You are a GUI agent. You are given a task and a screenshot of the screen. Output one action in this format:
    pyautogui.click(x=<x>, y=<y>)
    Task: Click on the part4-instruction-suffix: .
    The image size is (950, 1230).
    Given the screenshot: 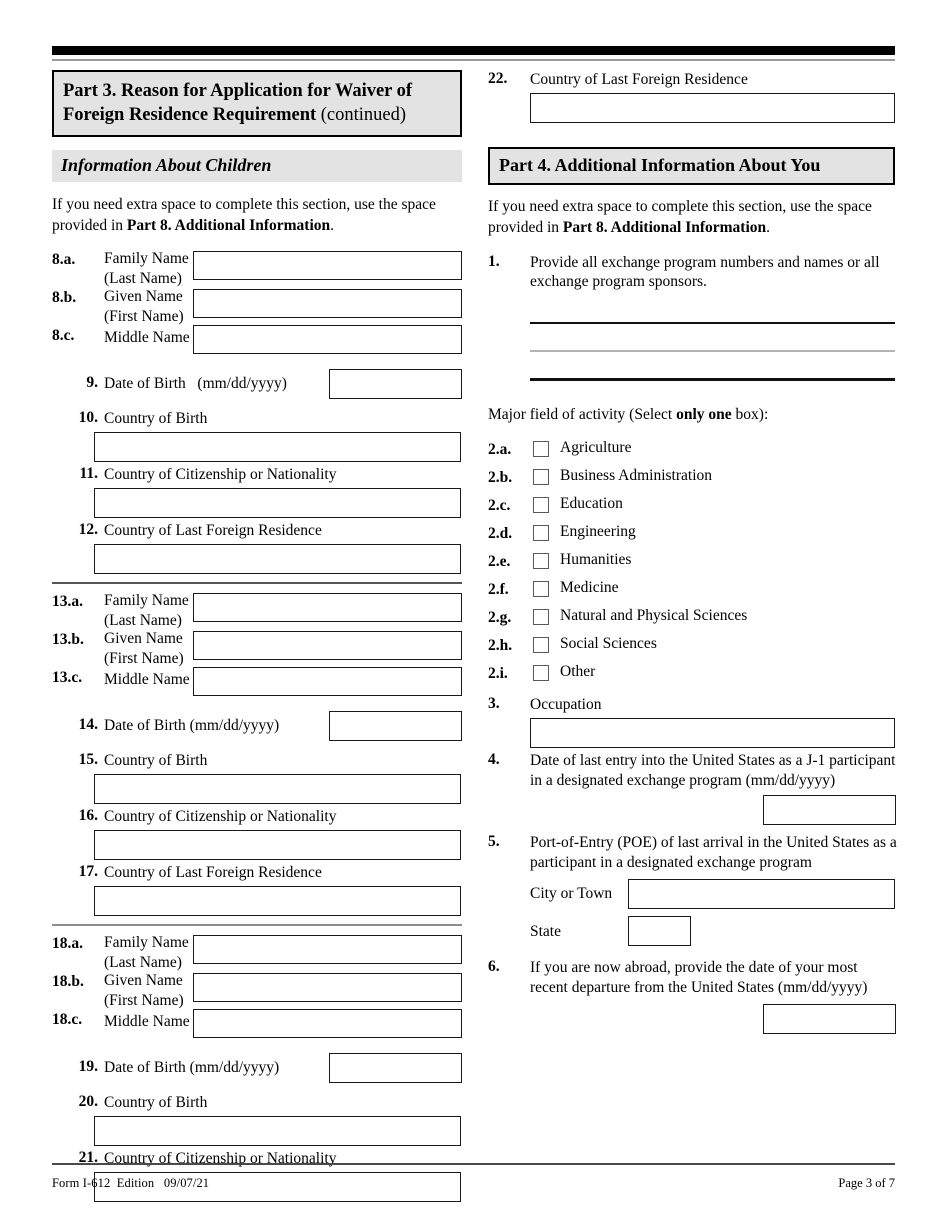 What is the action you would take?
    pyautogui.click(x=768, y=227)
    